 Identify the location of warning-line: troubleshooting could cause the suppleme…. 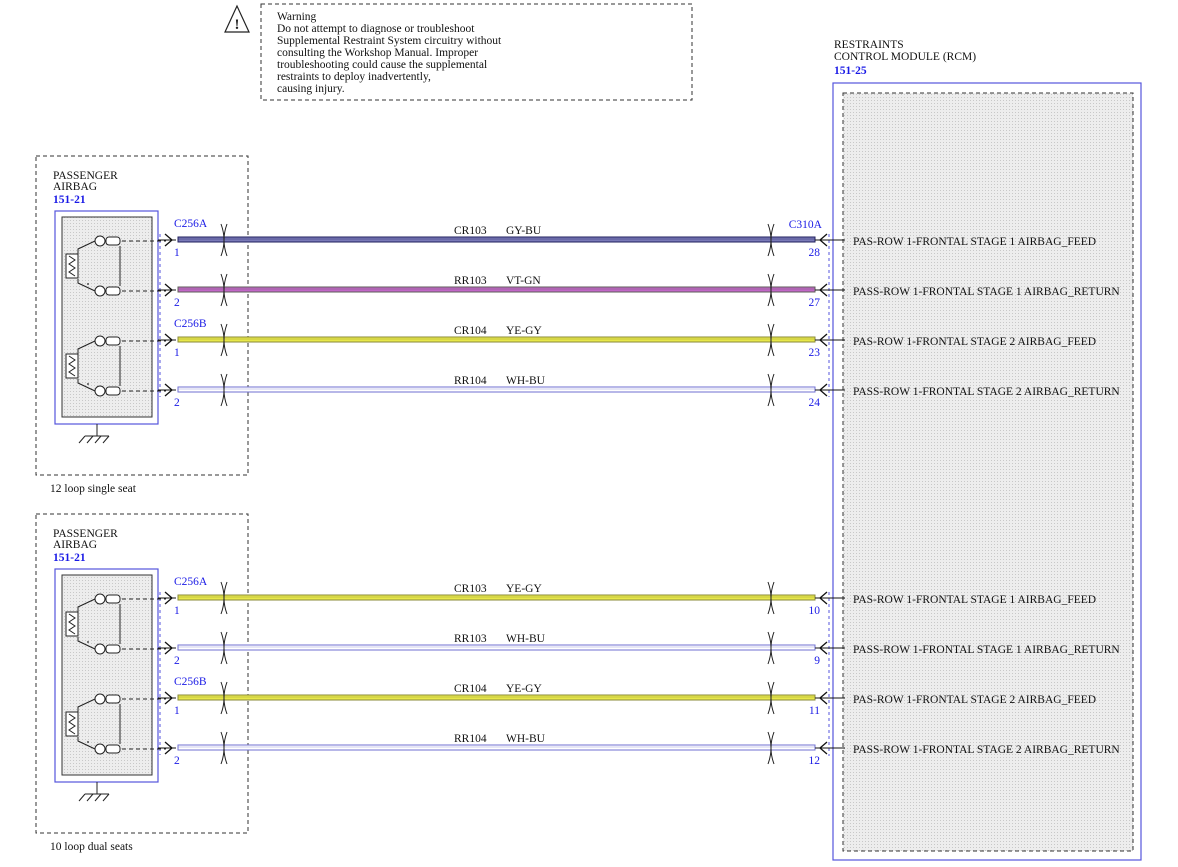
(382, 65).